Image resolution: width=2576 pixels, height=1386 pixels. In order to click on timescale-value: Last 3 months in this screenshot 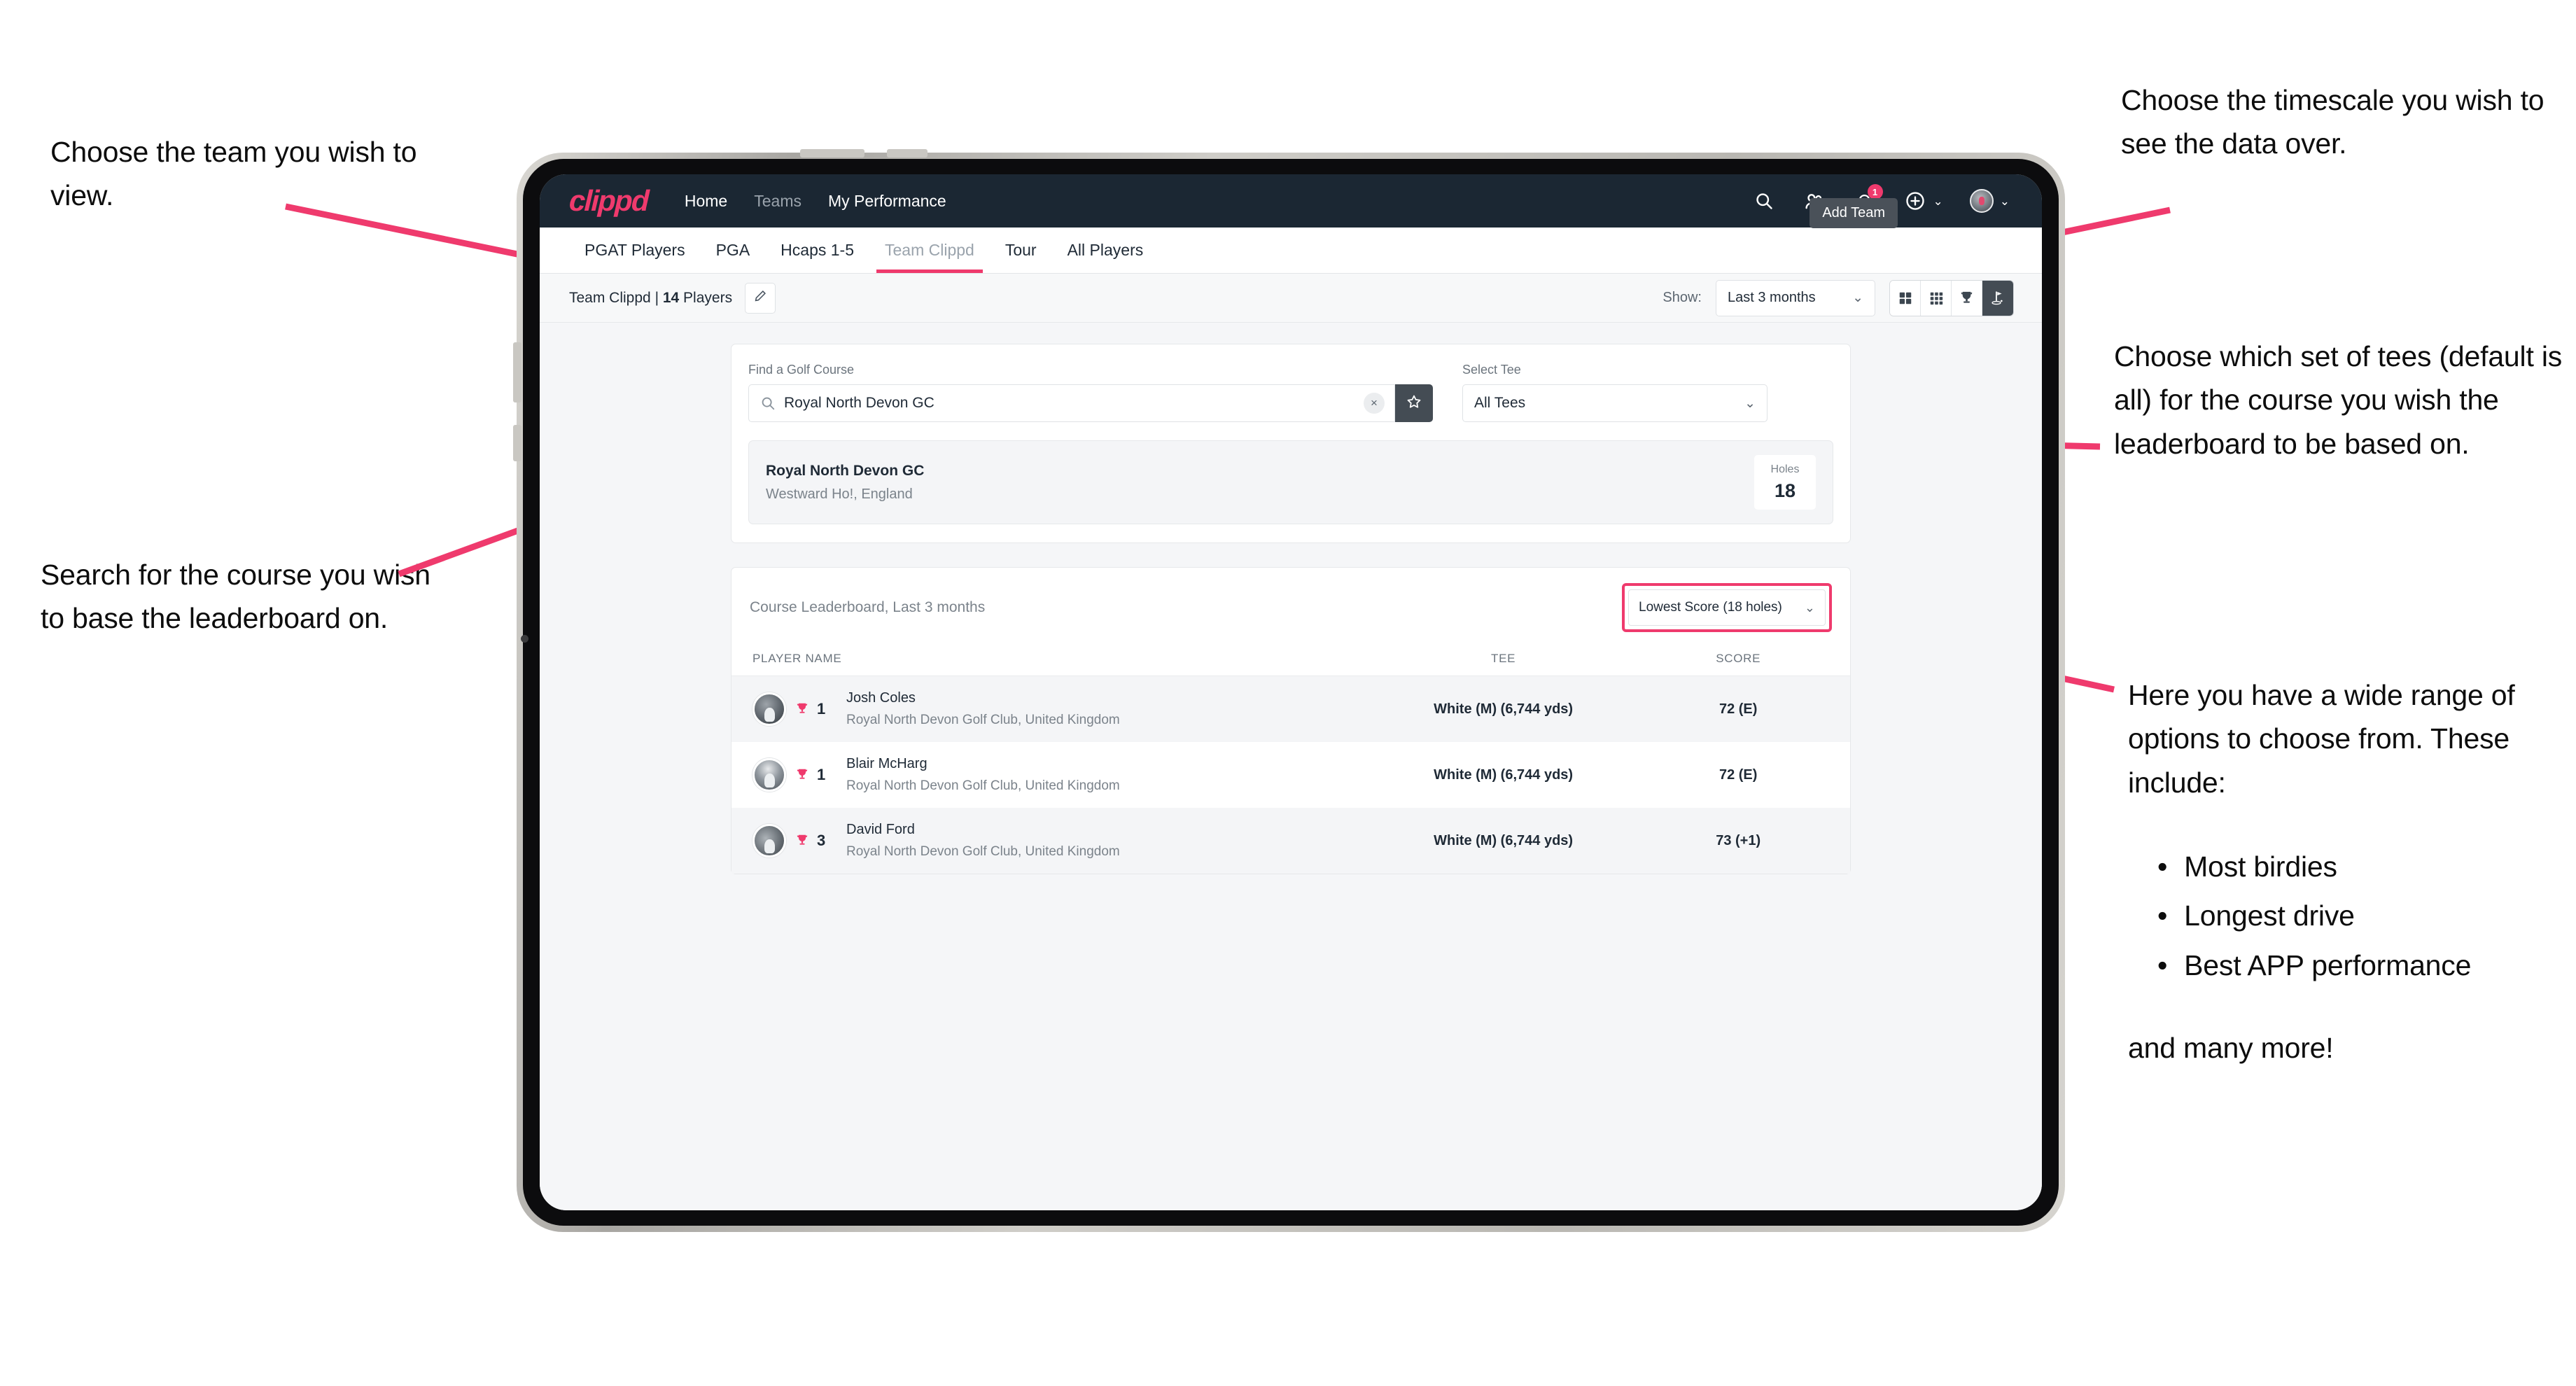, I will do `click(1772, 297)`.